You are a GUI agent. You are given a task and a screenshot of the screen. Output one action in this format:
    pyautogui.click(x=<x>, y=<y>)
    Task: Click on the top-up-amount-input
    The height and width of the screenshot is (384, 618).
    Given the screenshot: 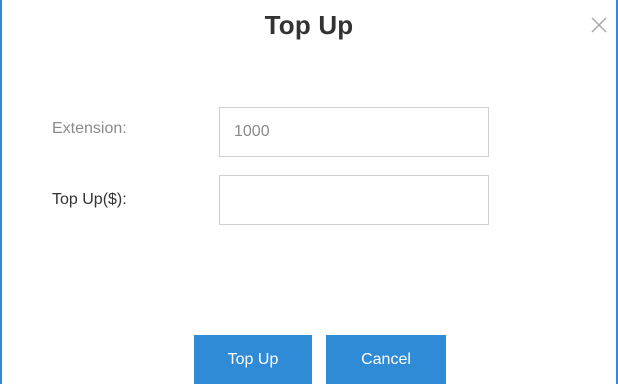 What is the action you would take?
    pyautogui.click(x=354, y=200)
    